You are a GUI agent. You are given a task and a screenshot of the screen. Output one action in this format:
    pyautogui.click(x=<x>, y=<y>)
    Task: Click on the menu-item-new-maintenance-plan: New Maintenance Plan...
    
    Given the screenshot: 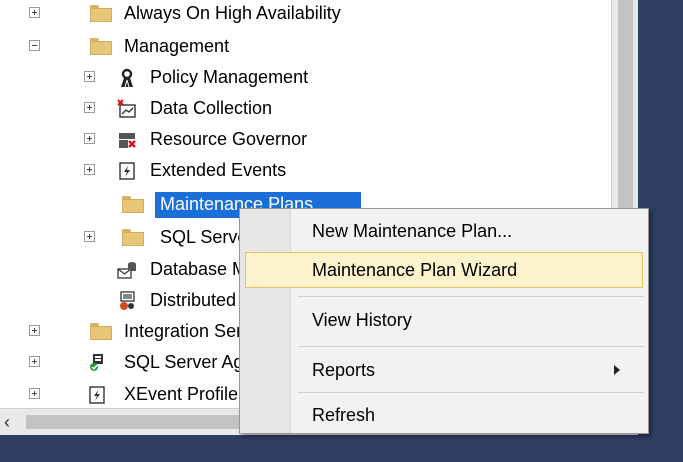 What is the action you would take?
    pyautogui.click(x=444, y=231)
    